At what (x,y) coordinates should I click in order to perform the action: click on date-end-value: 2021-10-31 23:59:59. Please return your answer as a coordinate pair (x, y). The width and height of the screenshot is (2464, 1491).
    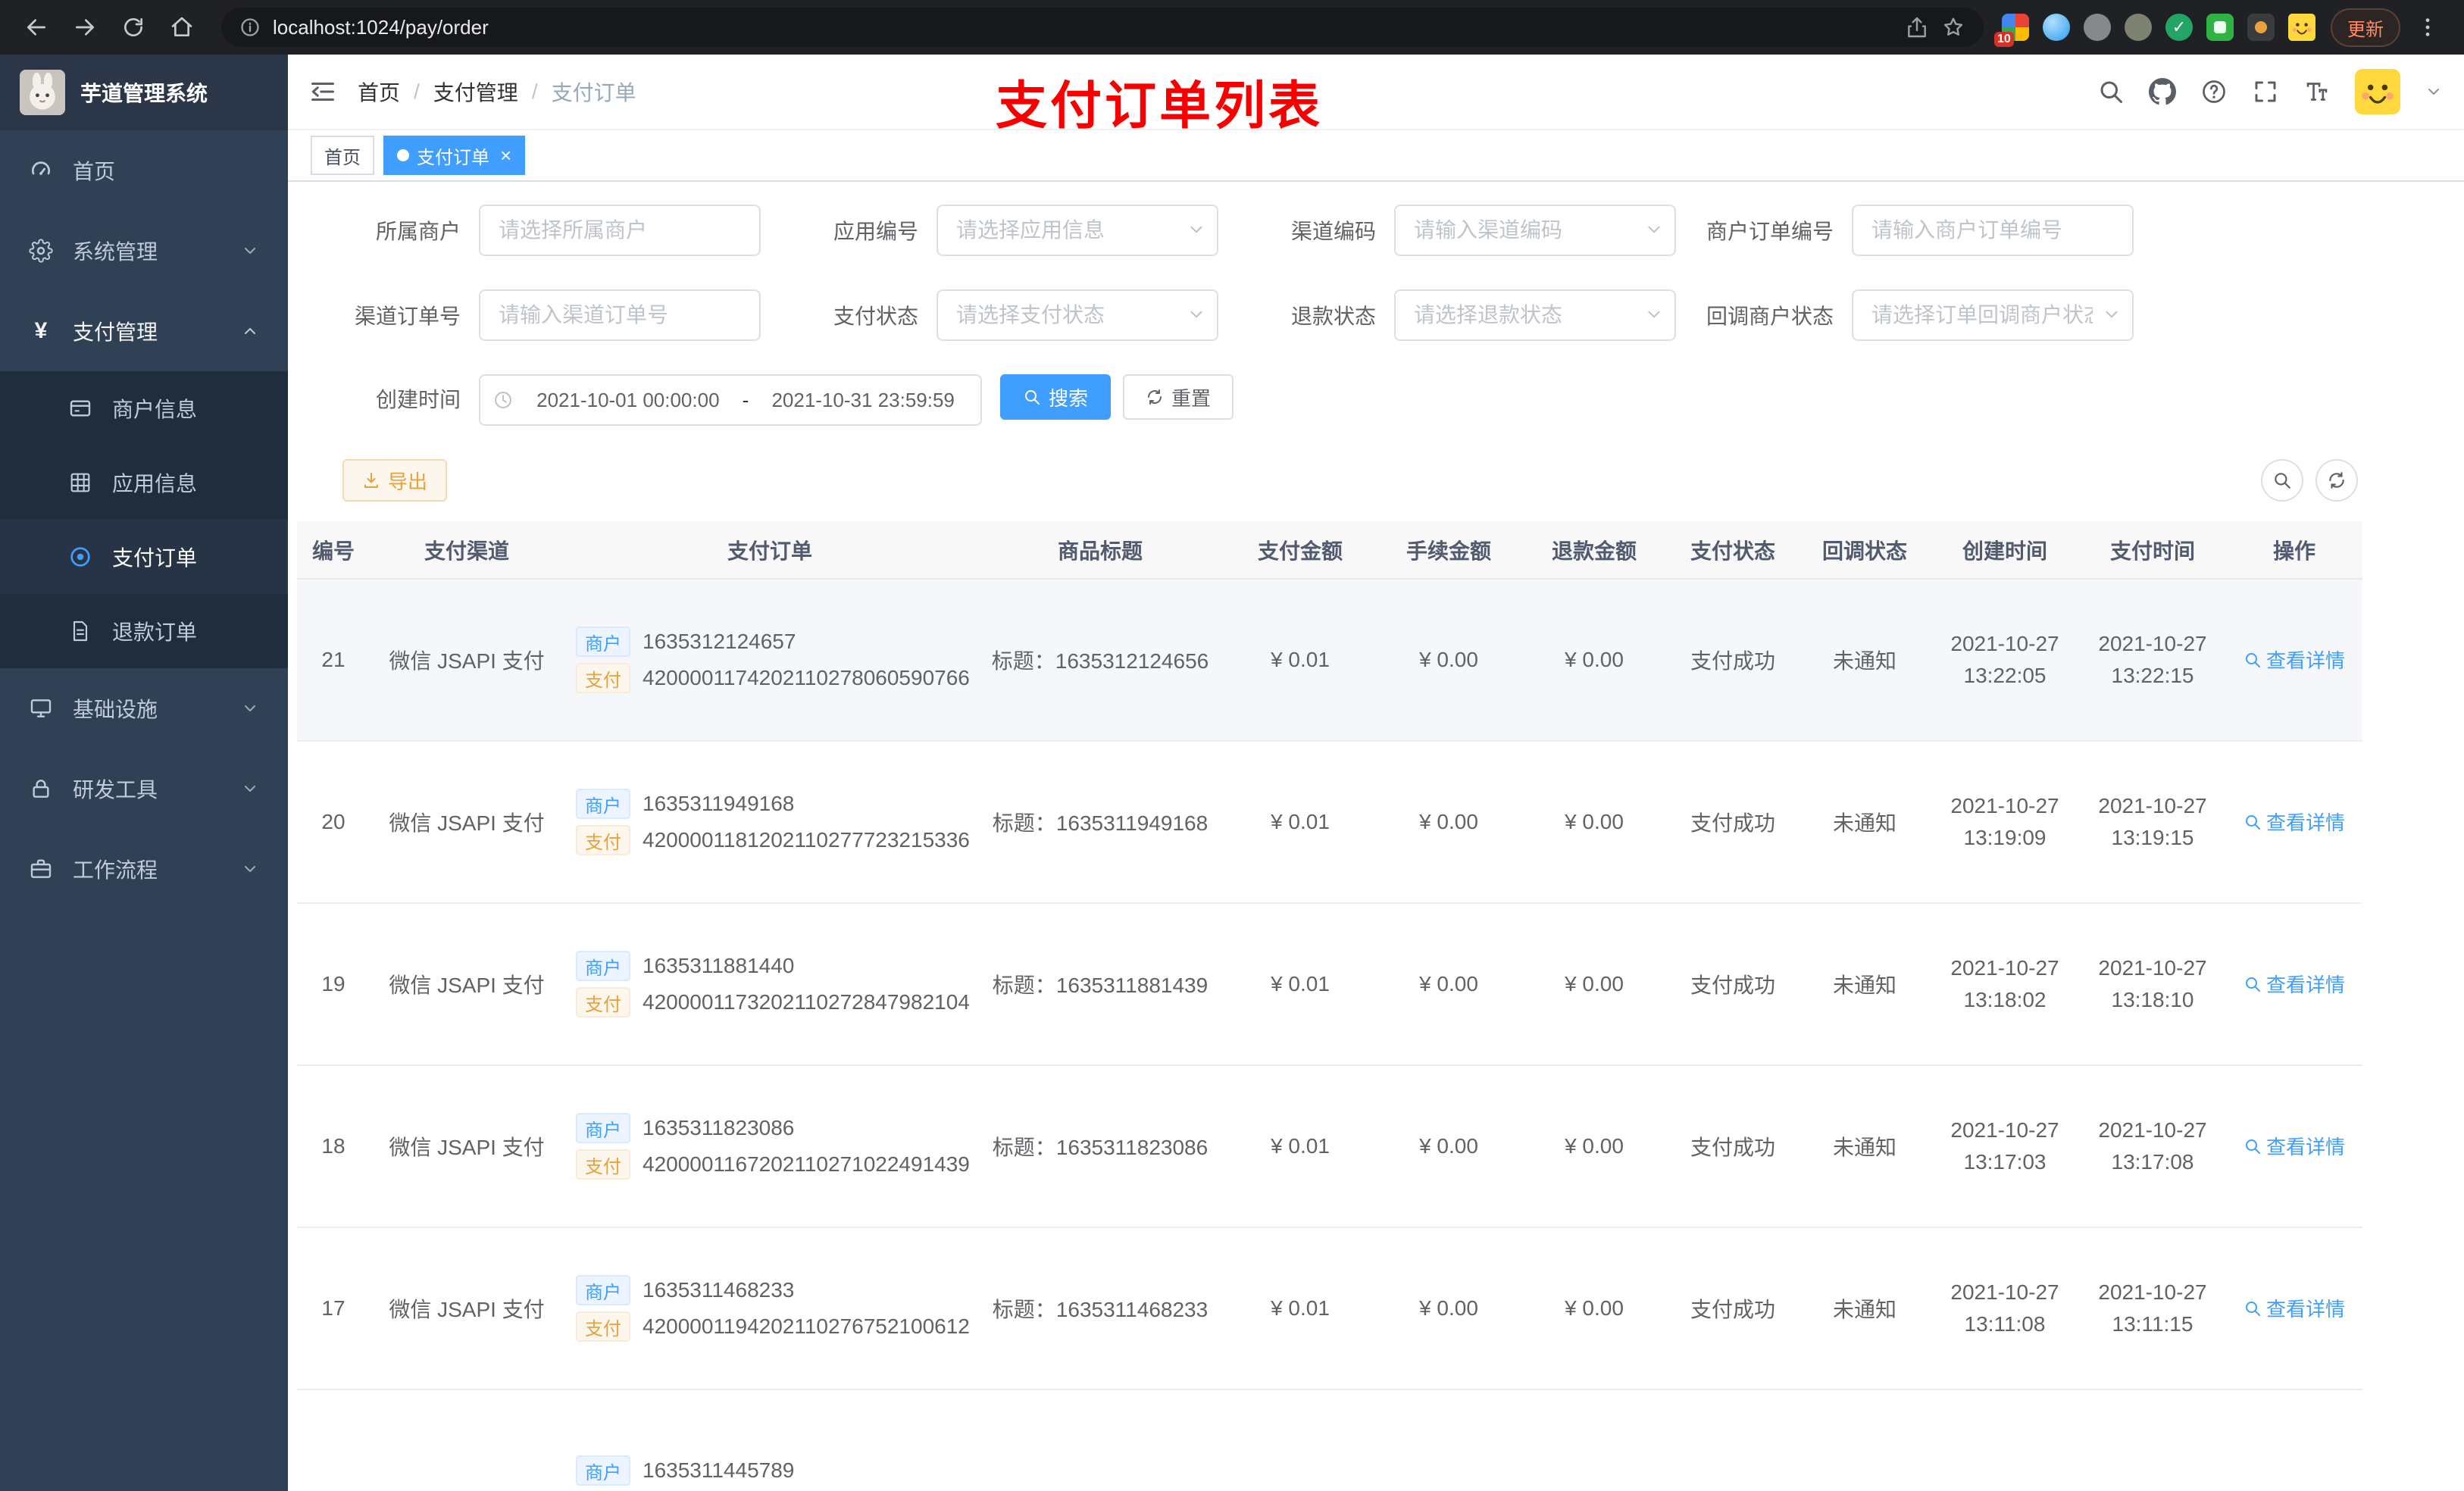
    Looking at the image, I should click on (863, 400).